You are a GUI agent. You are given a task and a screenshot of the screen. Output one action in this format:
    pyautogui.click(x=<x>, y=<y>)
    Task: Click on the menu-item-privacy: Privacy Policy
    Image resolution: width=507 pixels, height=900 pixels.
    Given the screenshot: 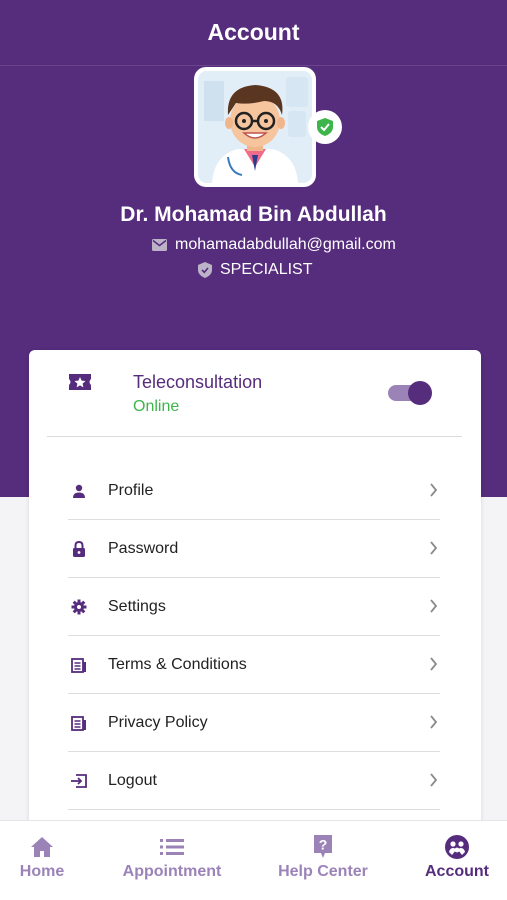 What is the action you would take?
    pyautogui.click(x=254, y=723)
    